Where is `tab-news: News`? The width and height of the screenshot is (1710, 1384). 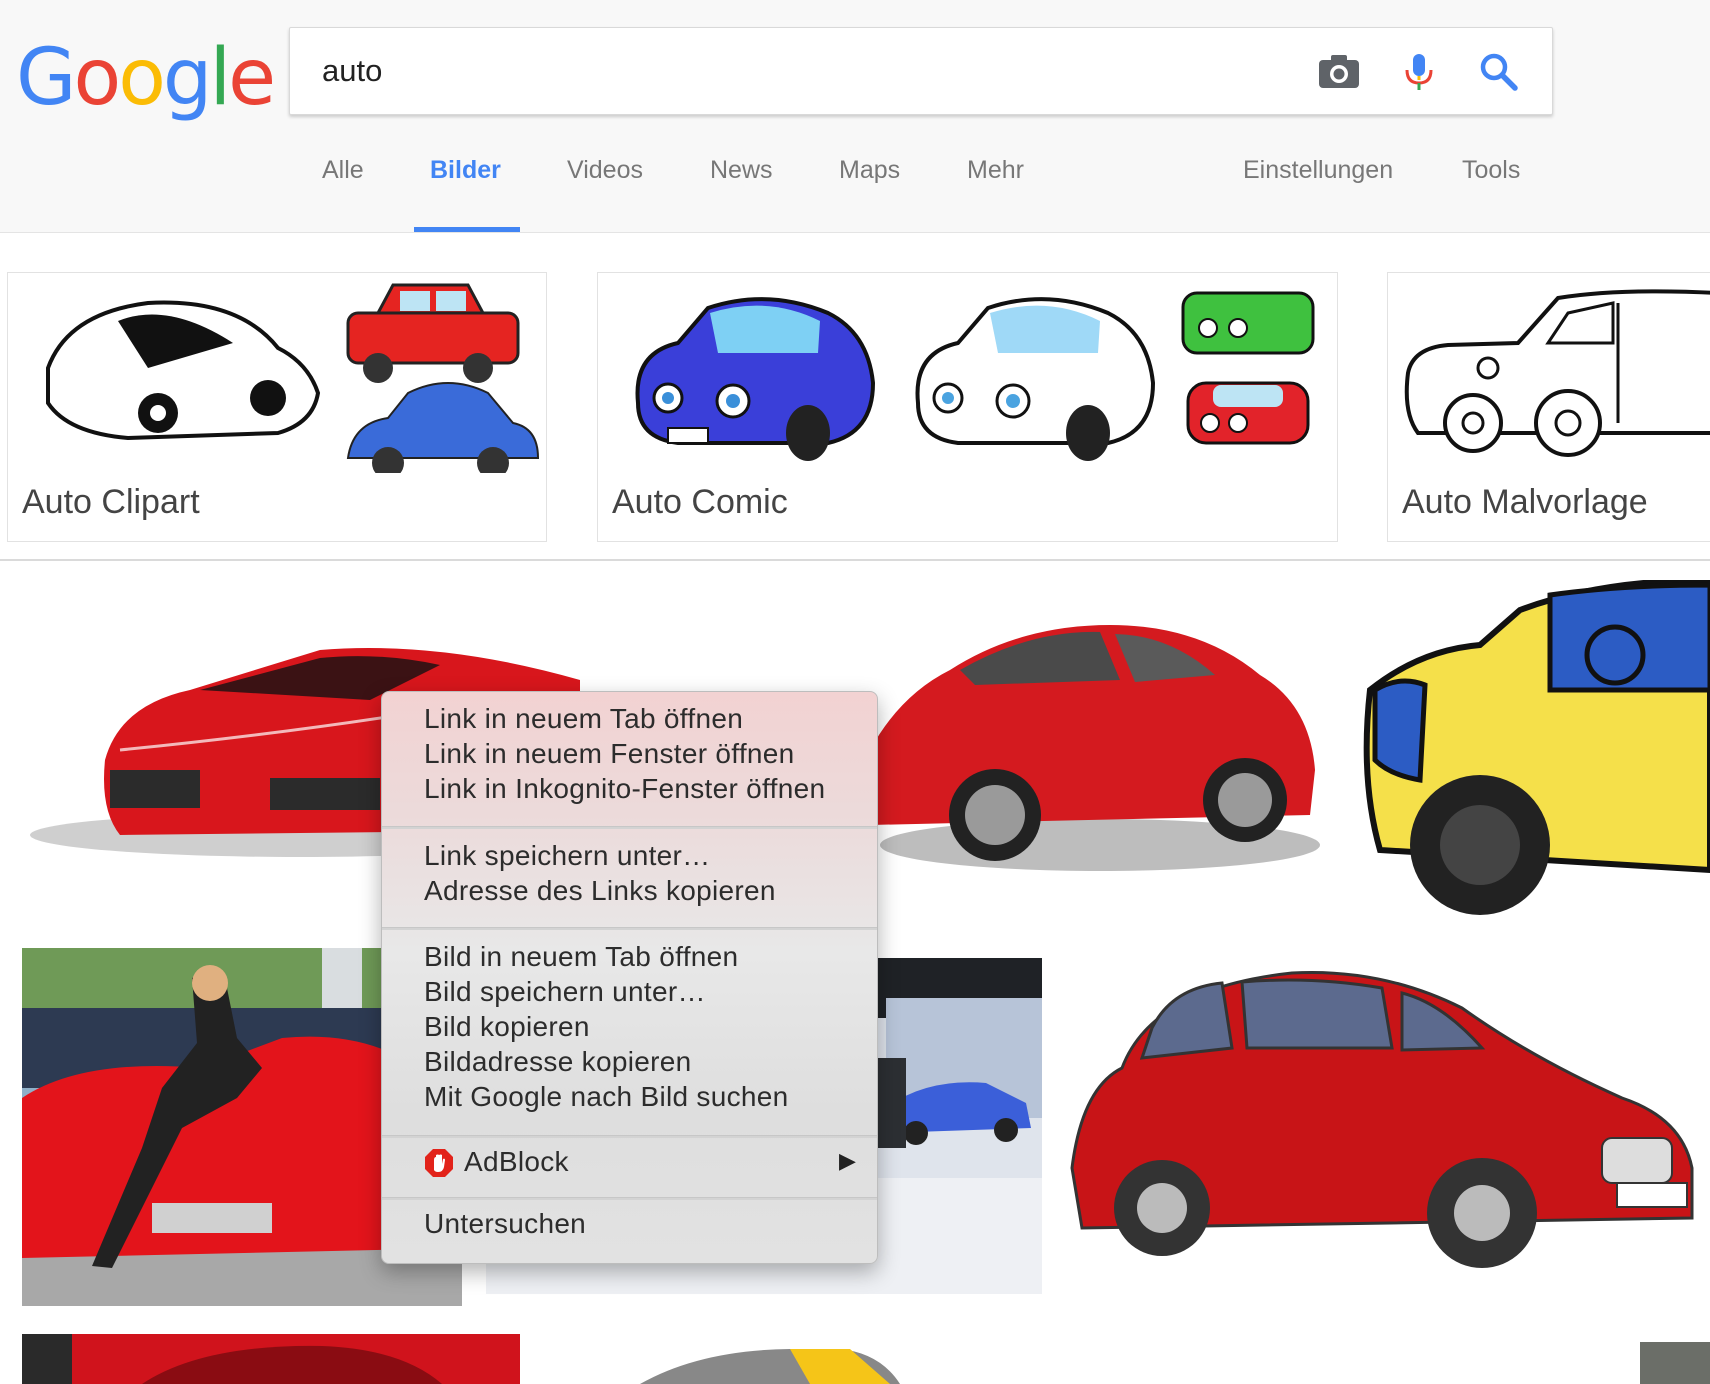 tab-news: News is located at coordinates (741, 170).